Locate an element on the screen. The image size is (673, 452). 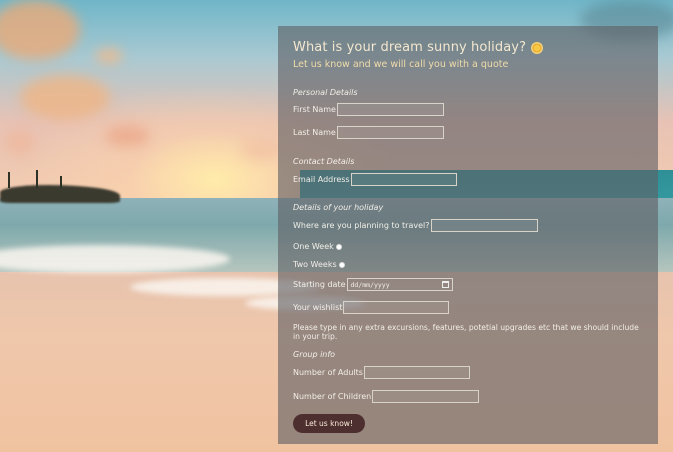
one-week-row: One Week is located at coordinates (317, 246).